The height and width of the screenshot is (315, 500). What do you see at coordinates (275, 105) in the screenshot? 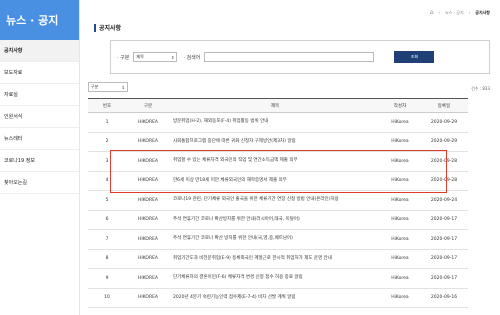
I see `col-header-title: 제목` at bounding box center [275, 105].